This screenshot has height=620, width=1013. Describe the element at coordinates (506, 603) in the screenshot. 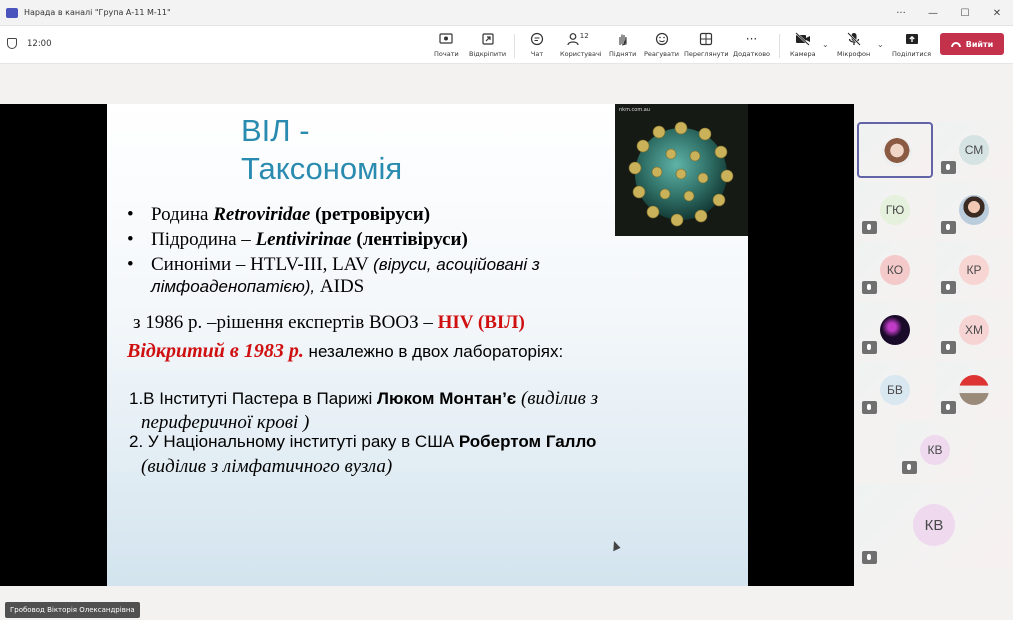

I see `bottom-strip: Гробовод Вікторія Олександрівна` at that location.